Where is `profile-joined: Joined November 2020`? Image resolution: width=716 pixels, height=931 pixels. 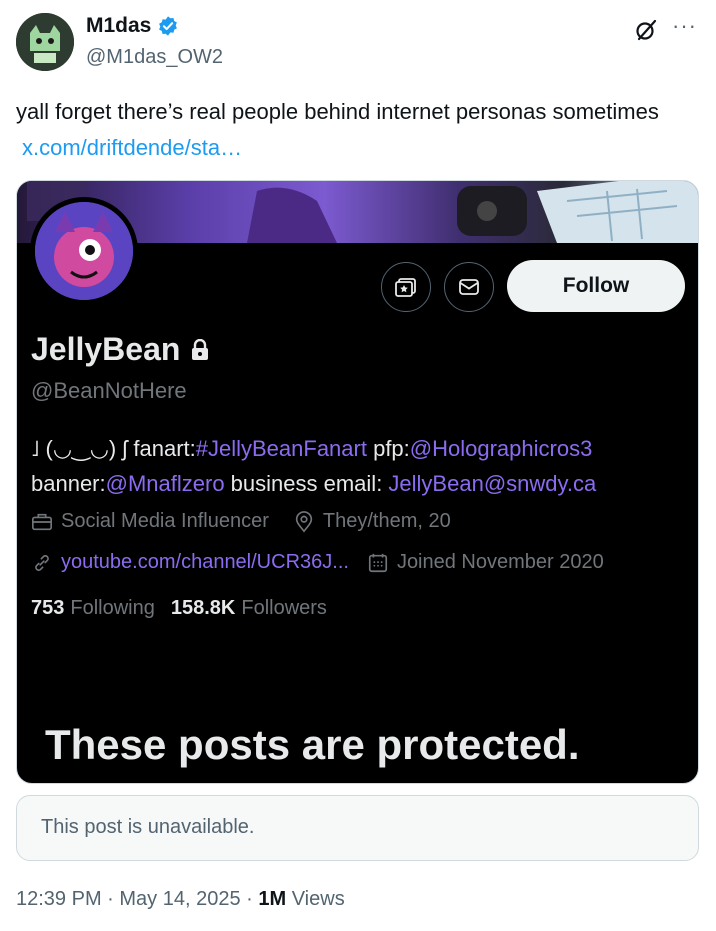 profile-joined: Joined November 2020 is located at coordinates (485, 562).